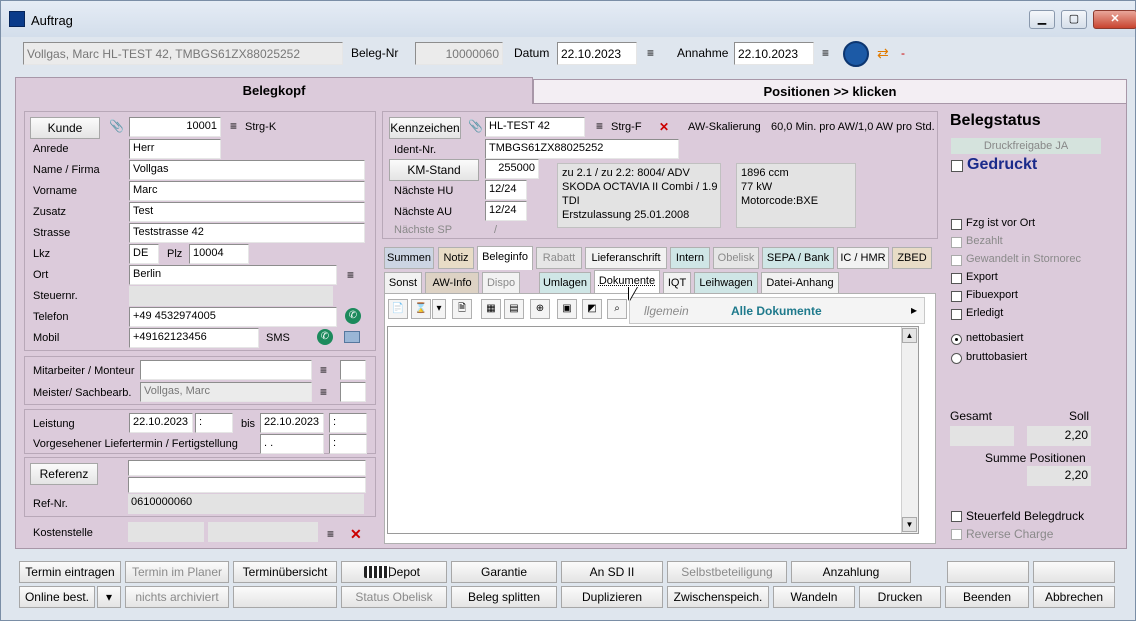 Image resolution: width=1136 pixels, height=621 pixels. Describe the element at coordinates (956, 516) in the screenshot. I see `steuerfeld-checkbox` at that location.